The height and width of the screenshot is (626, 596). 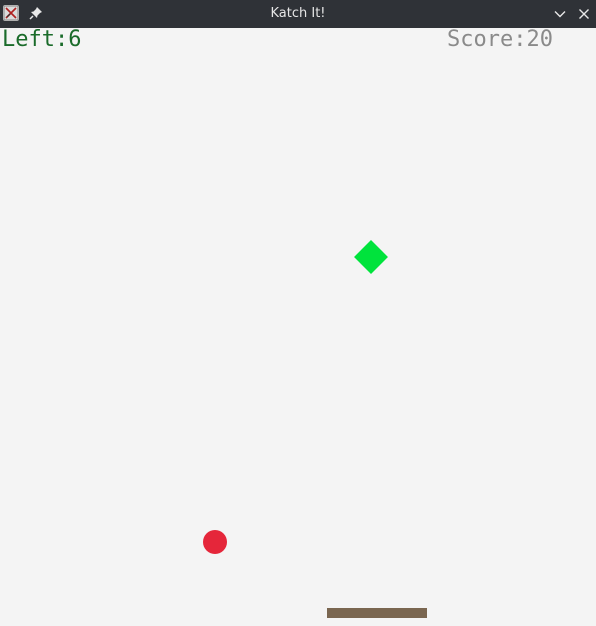 I want to click on catcher-paddle, so click(x=377, y=613).